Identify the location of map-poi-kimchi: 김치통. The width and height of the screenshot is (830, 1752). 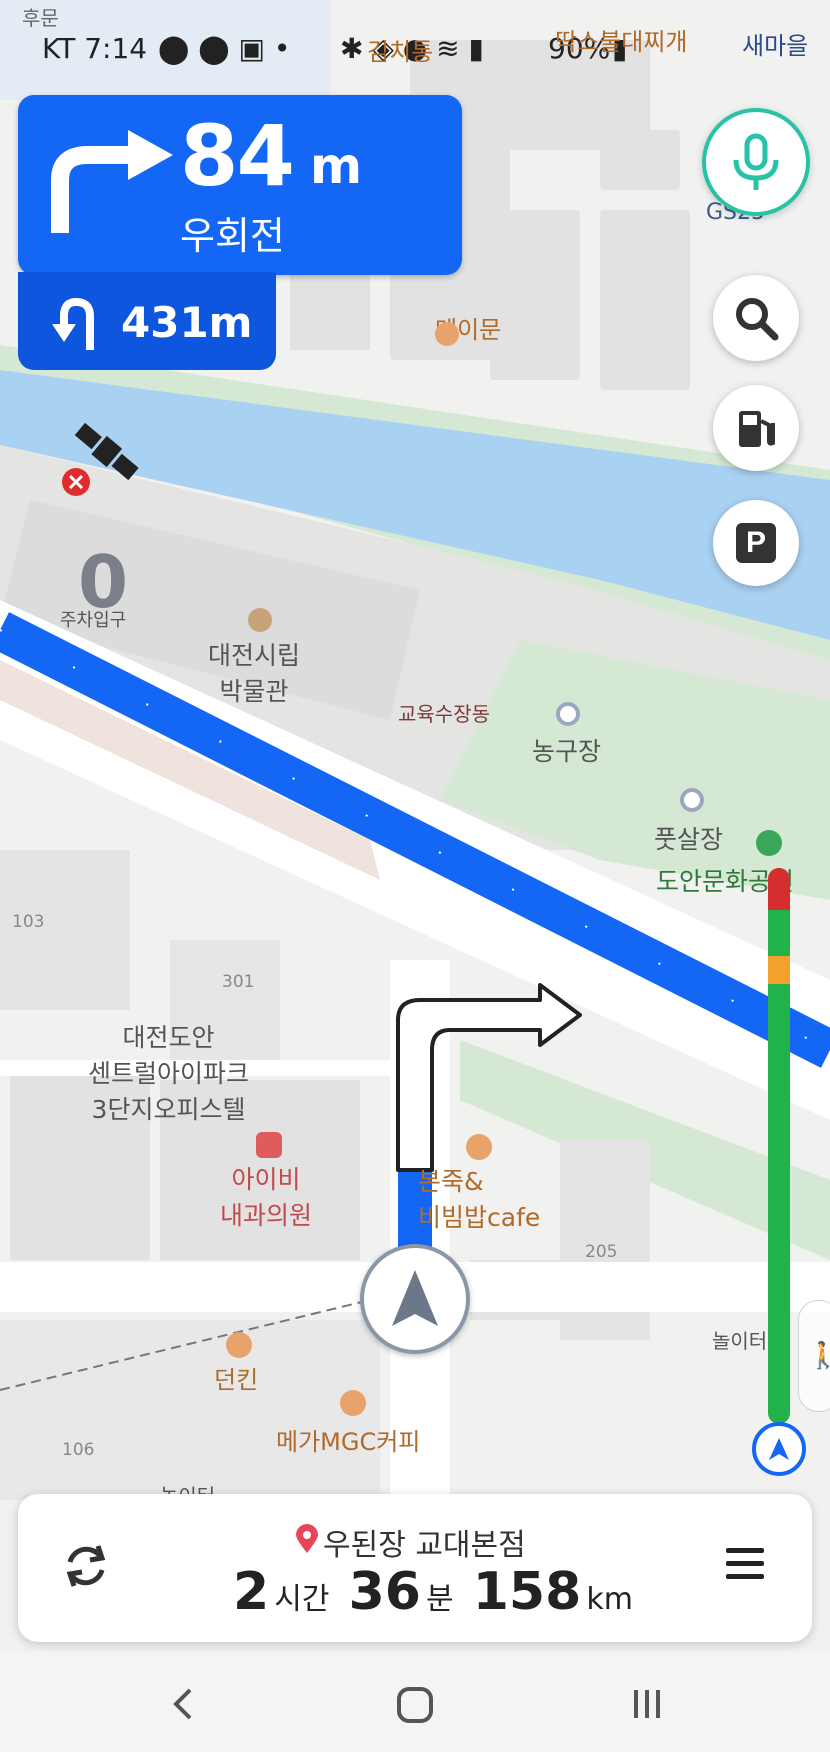
(400, 52).